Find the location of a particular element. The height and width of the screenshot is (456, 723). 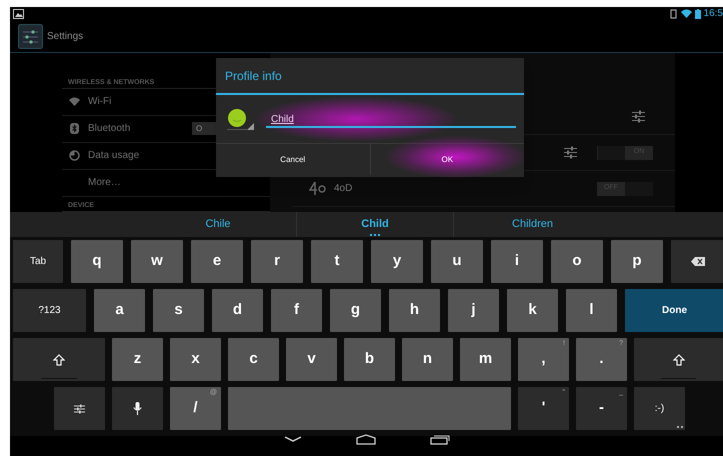

key: d is located at coordinates (237, 310).